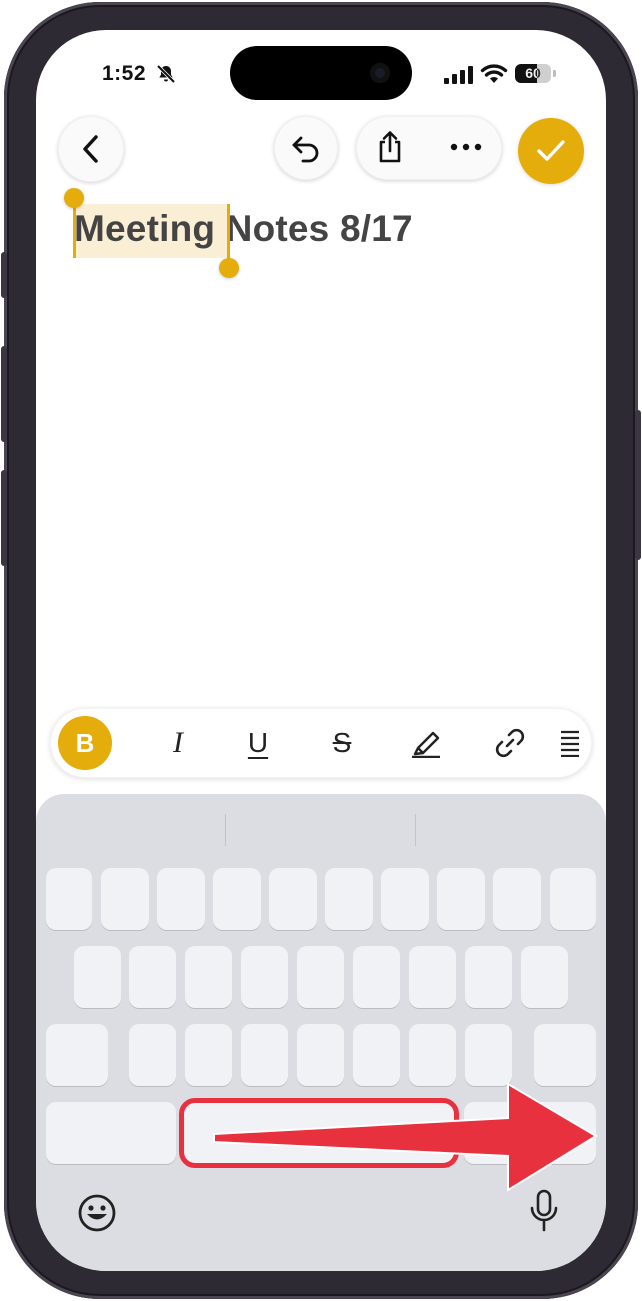 The image size is (642, 1301). I want to click on strikethrough-label: S, so click(342, 742).